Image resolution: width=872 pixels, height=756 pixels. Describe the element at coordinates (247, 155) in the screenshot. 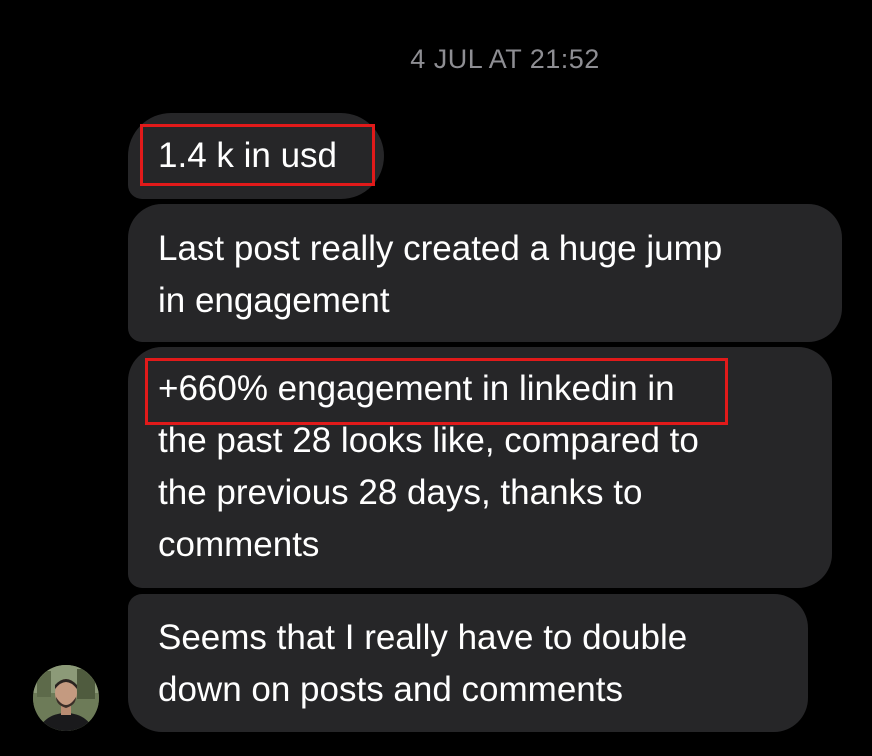

I see `message-line: 1.4 k in usd` at that location.